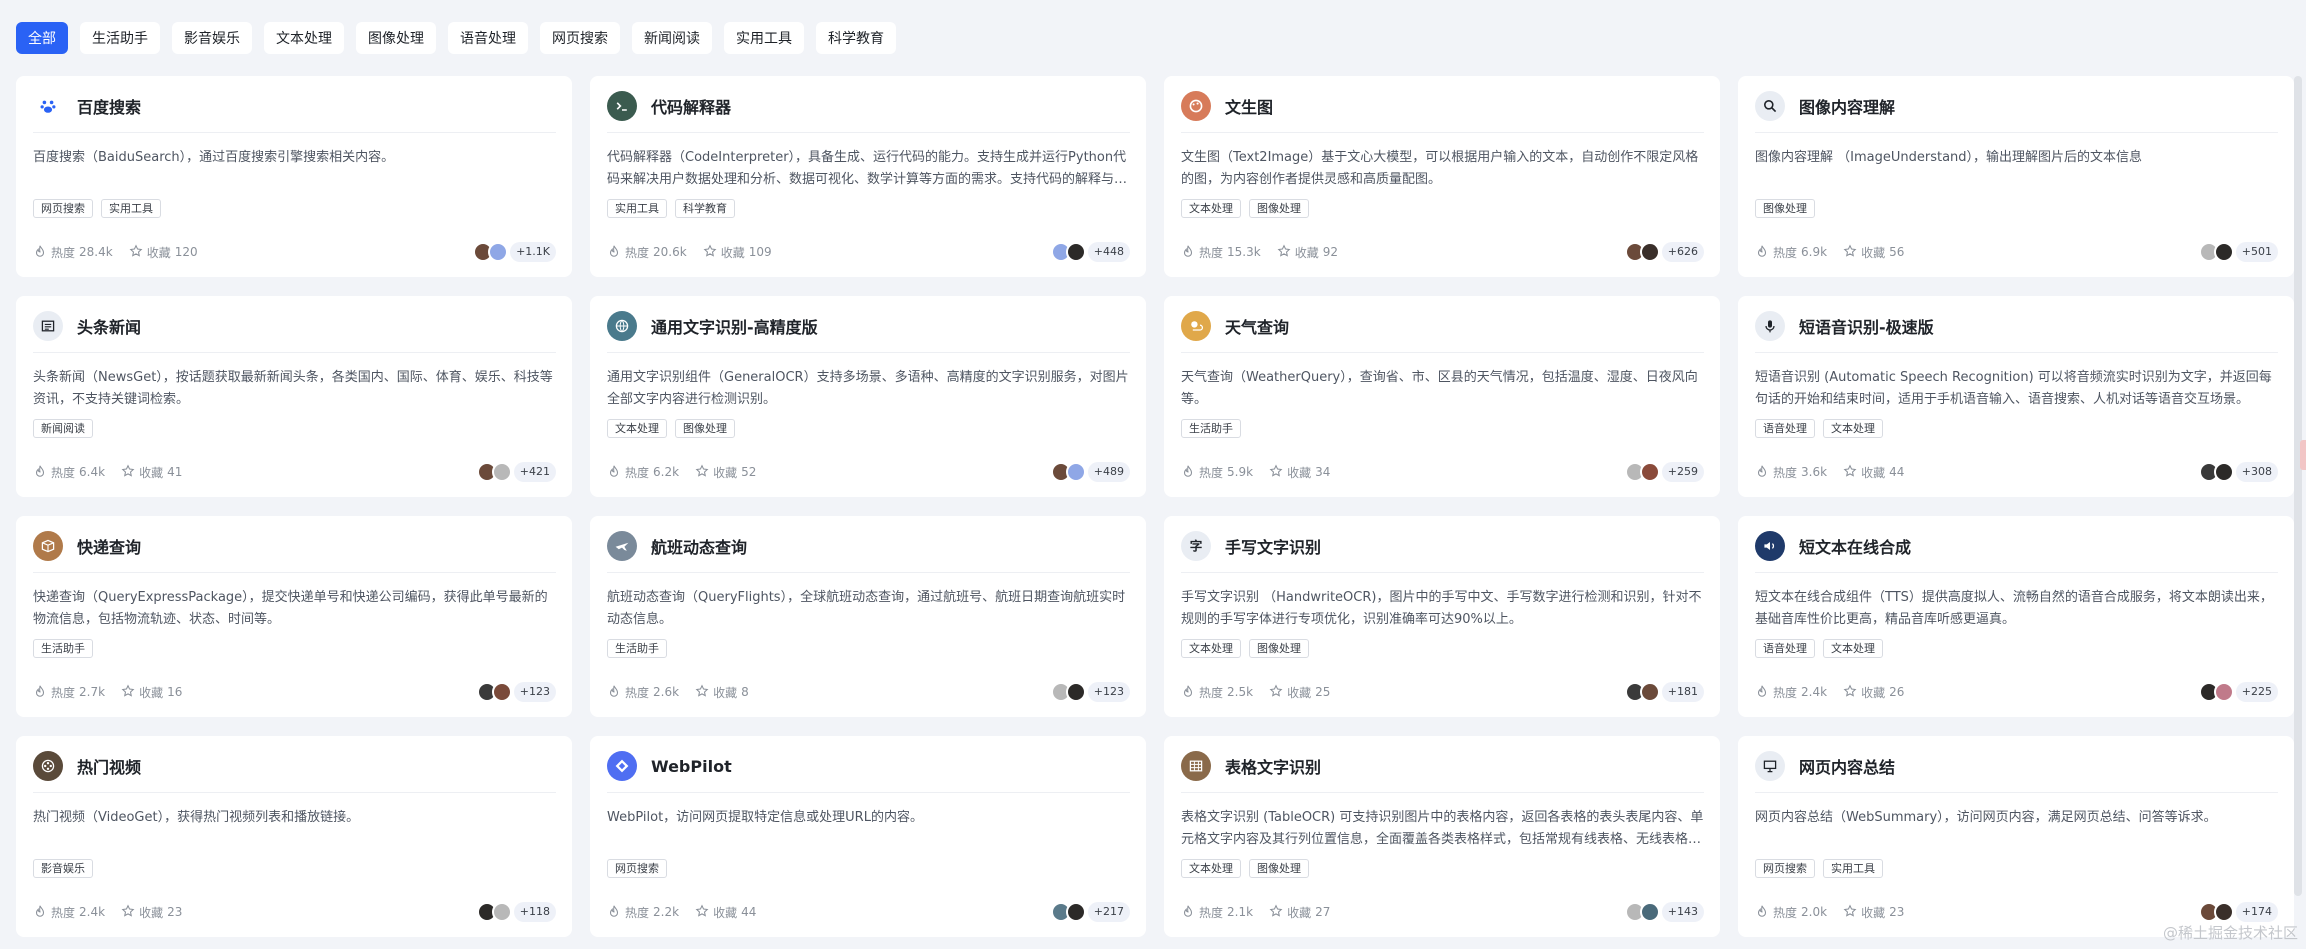 The height and width of the screenshot is (949, 2306). What do you see at coordinates (672, 38) in the screenshot?
I see `tab-7: 新闻阅读` at bounding box center [672, 38].